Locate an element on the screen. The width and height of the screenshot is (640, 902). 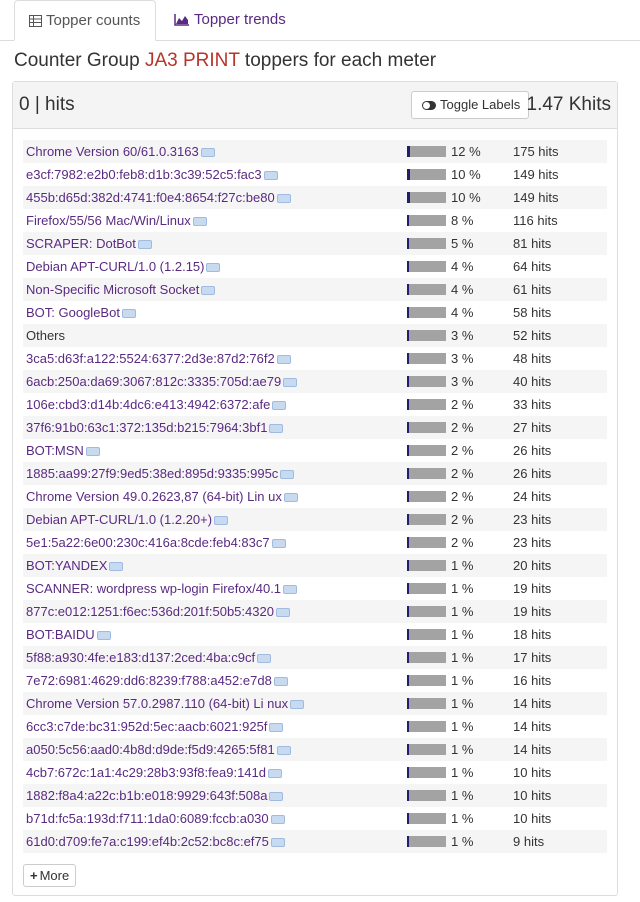
topper-name: Firefox/55/56 Mac/Win/Linux is located at coordinates (116, 220).